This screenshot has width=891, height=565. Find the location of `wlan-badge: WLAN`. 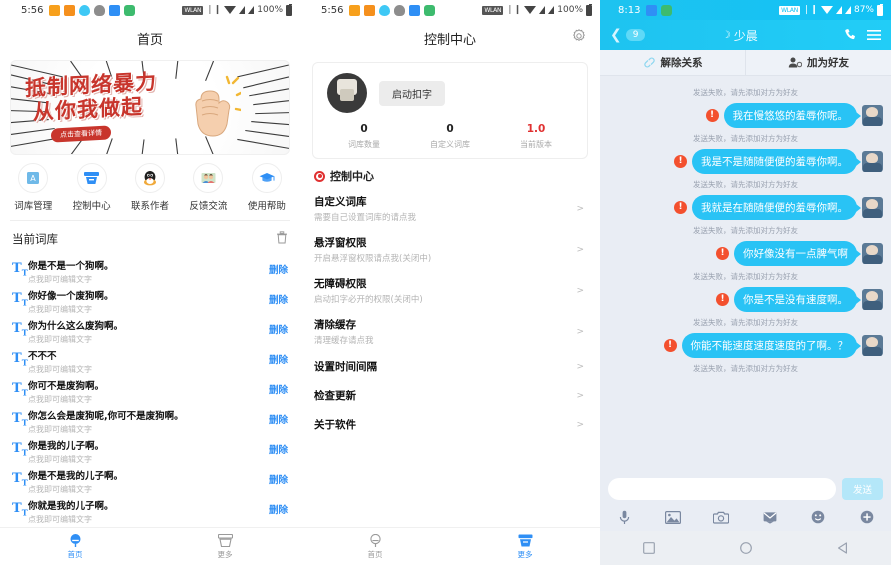

wlan-badge: WLAN is located at coordinates (193, 10).